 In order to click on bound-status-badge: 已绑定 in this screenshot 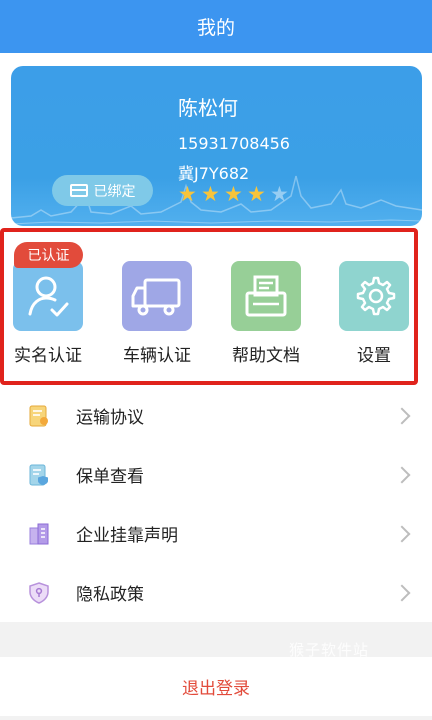, I will do `click(102, 190)`.